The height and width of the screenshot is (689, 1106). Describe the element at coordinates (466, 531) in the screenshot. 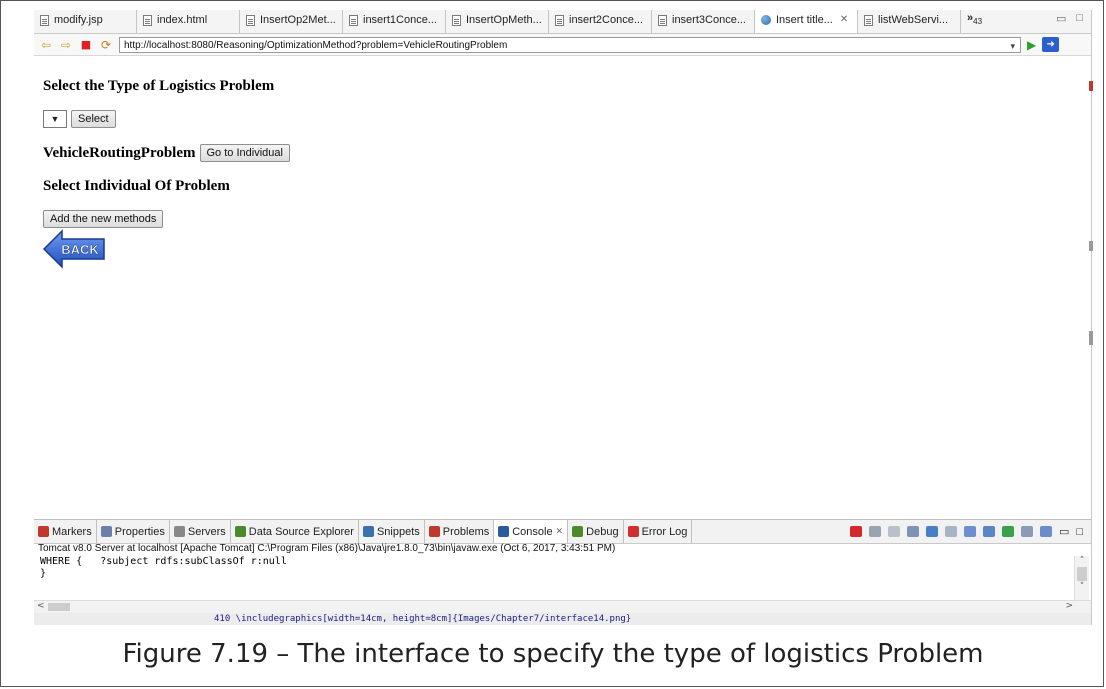

I see `panel-tab-label: Problems` at that location.